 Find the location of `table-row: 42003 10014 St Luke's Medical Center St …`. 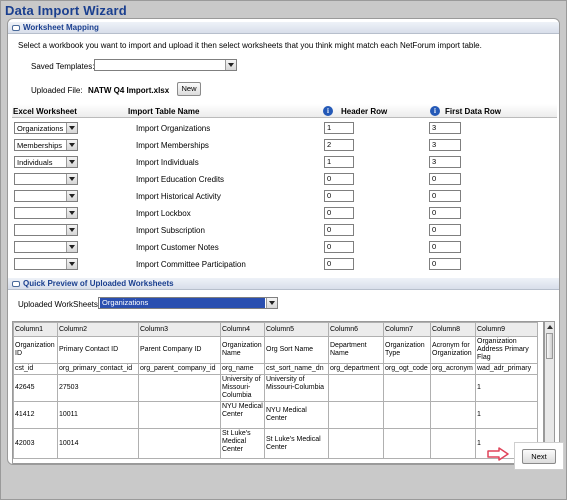

table-row: 42003 10014 St Luke's Medical Center St … is located at coordinates (275, 443).